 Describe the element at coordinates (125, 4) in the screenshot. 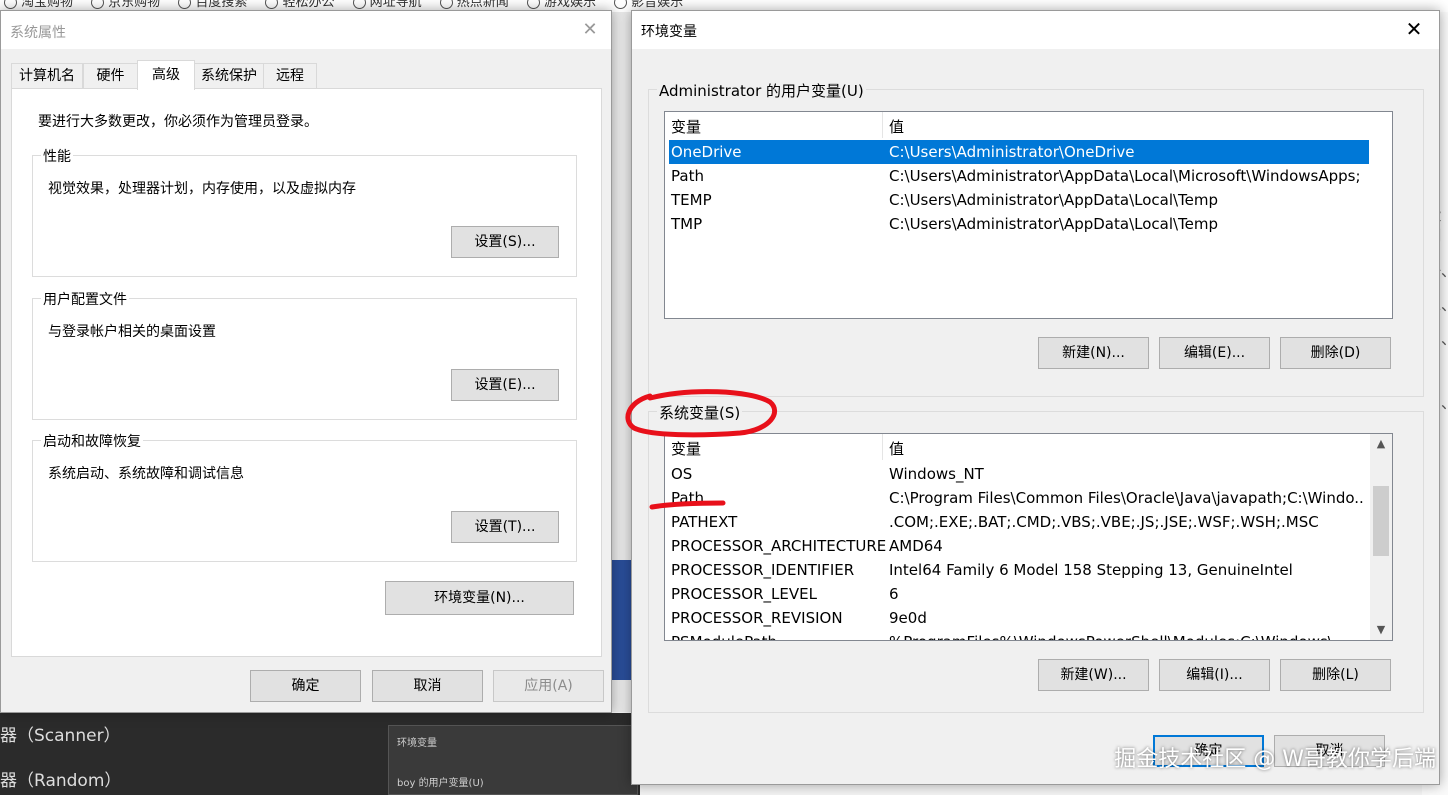

I see `bookmark-item: 京东购物` at that location.